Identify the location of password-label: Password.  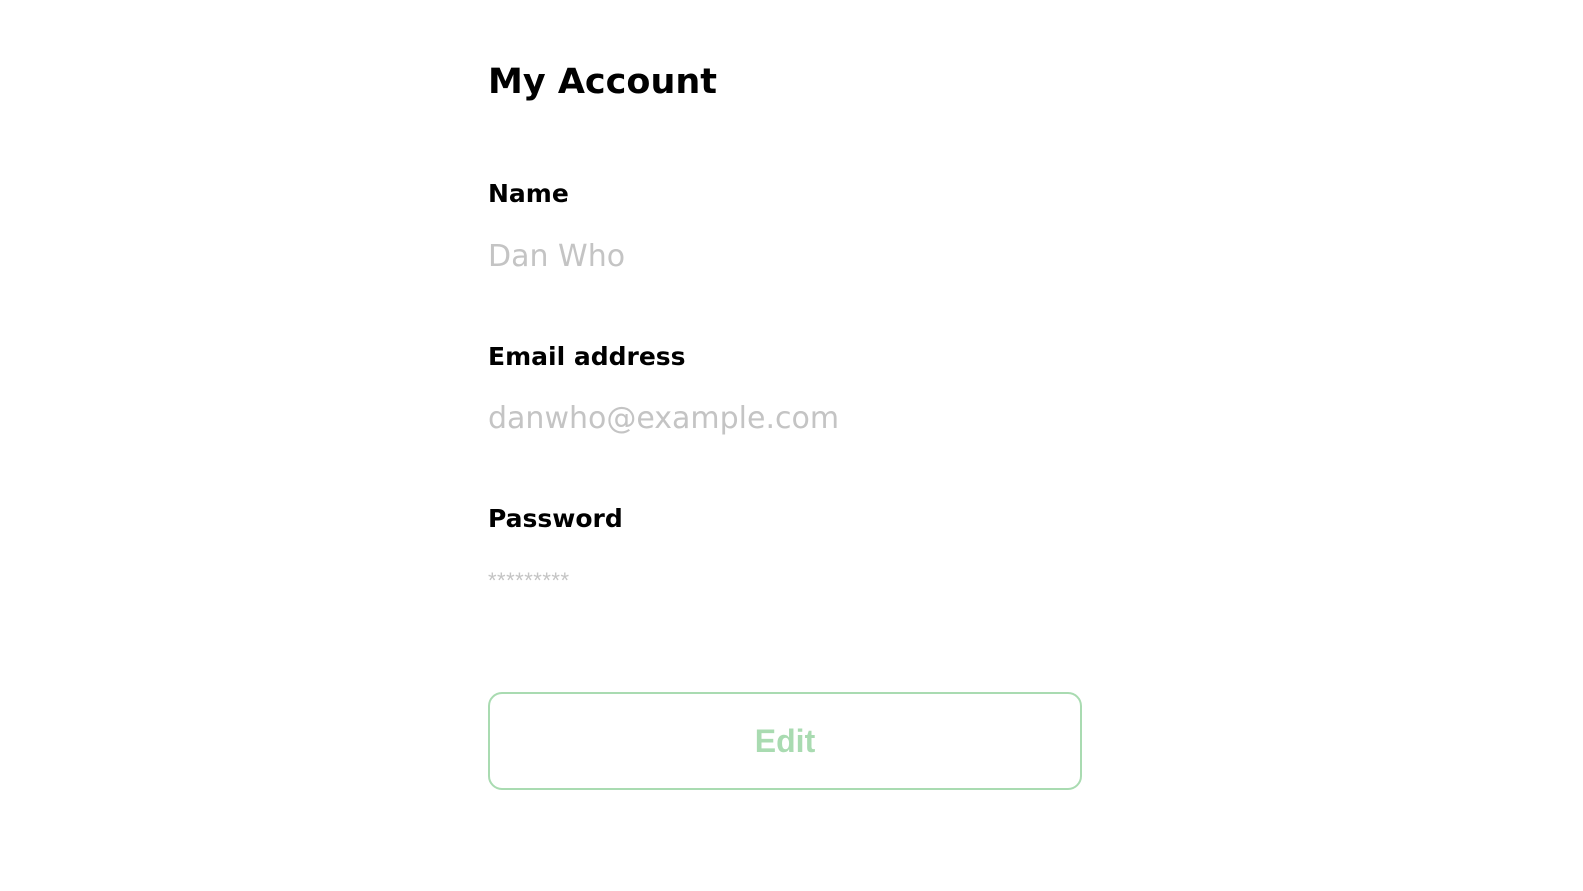
(555, 518).